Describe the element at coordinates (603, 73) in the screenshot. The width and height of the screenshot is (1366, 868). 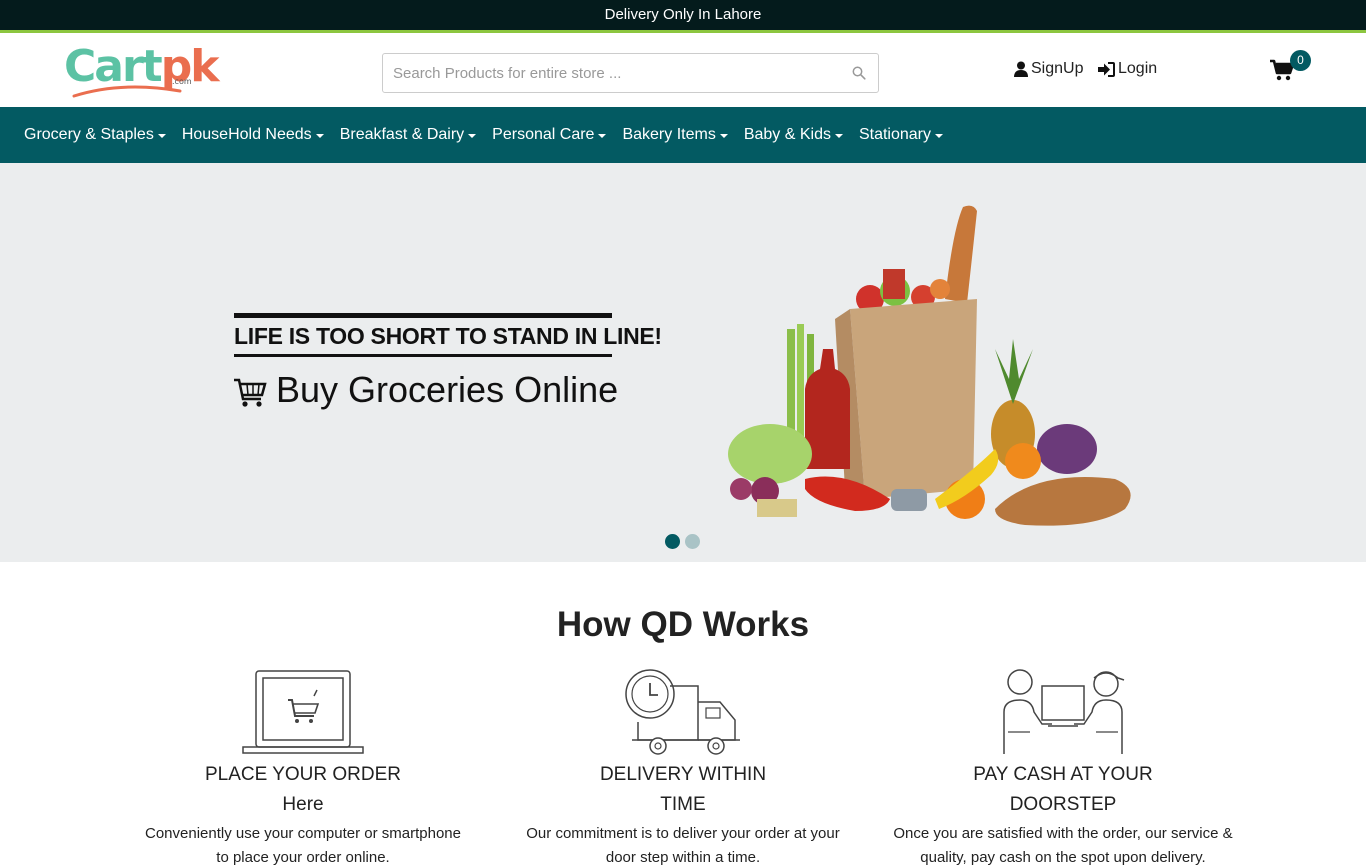
I see `search-input` at that location.